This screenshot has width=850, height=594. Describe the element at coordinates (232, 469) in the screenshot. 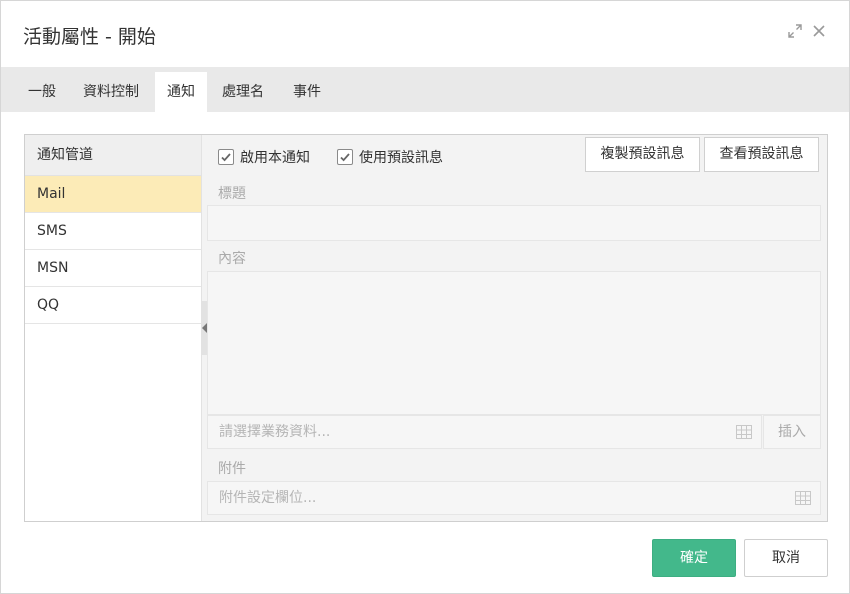

I see `attachment-label: 附件` at that location.